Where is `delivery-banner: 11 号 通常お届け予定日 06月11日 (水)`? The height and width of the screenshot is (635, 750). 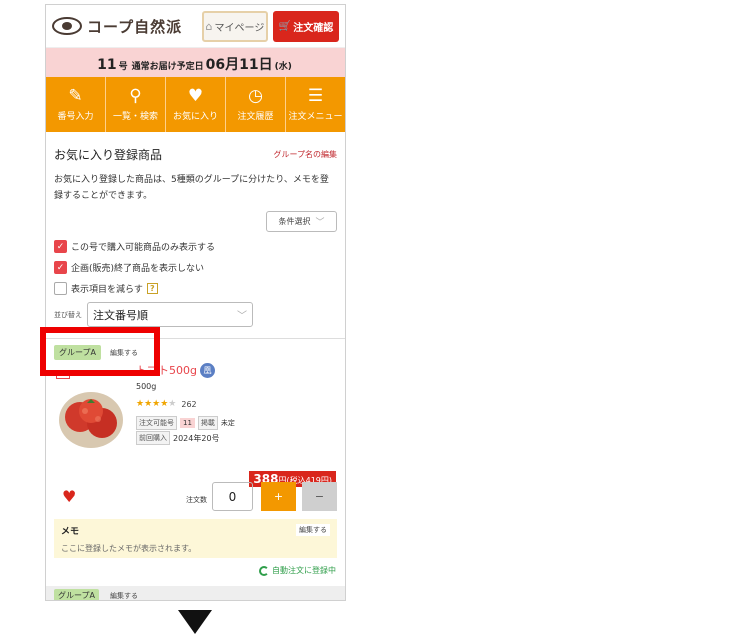 delivery-banner: 11 号 通常お届け予定日 06月11日 (水) is located at coordinates (195, 62).